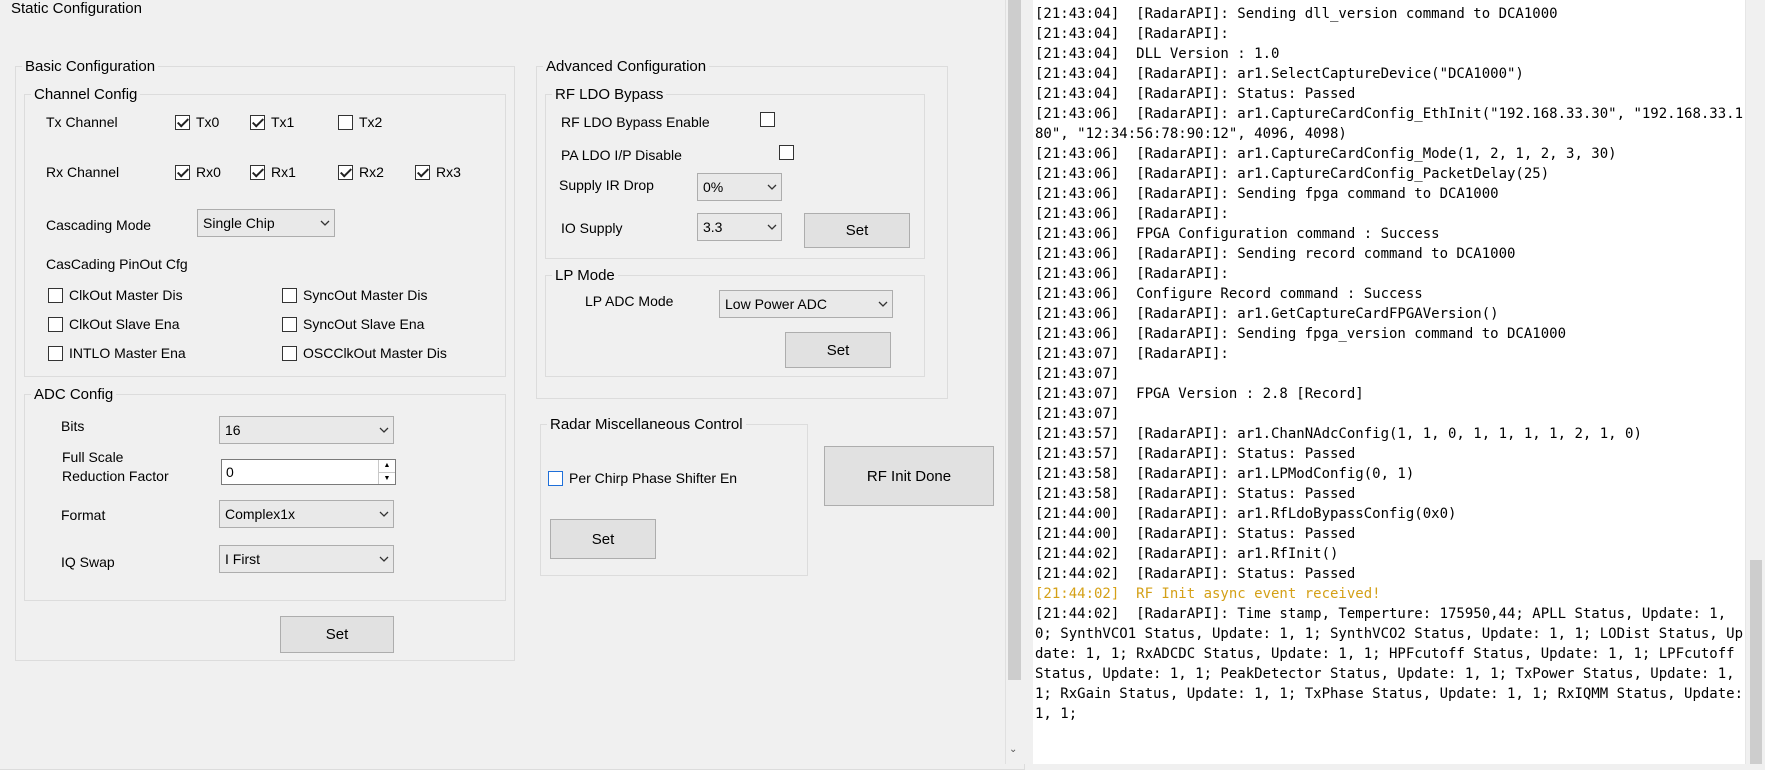 The image size is (1765, 770). I want to click on spin-arrows: ▲ ▼, so click(386, 472).